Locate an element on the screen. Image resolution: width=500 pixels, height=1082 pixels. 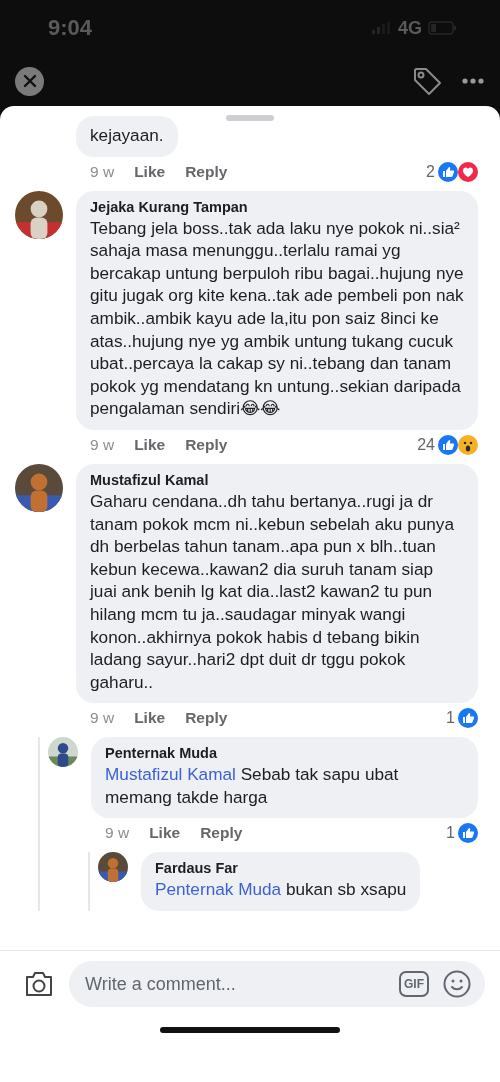
battery-icon is located at coordinates (442, 28).